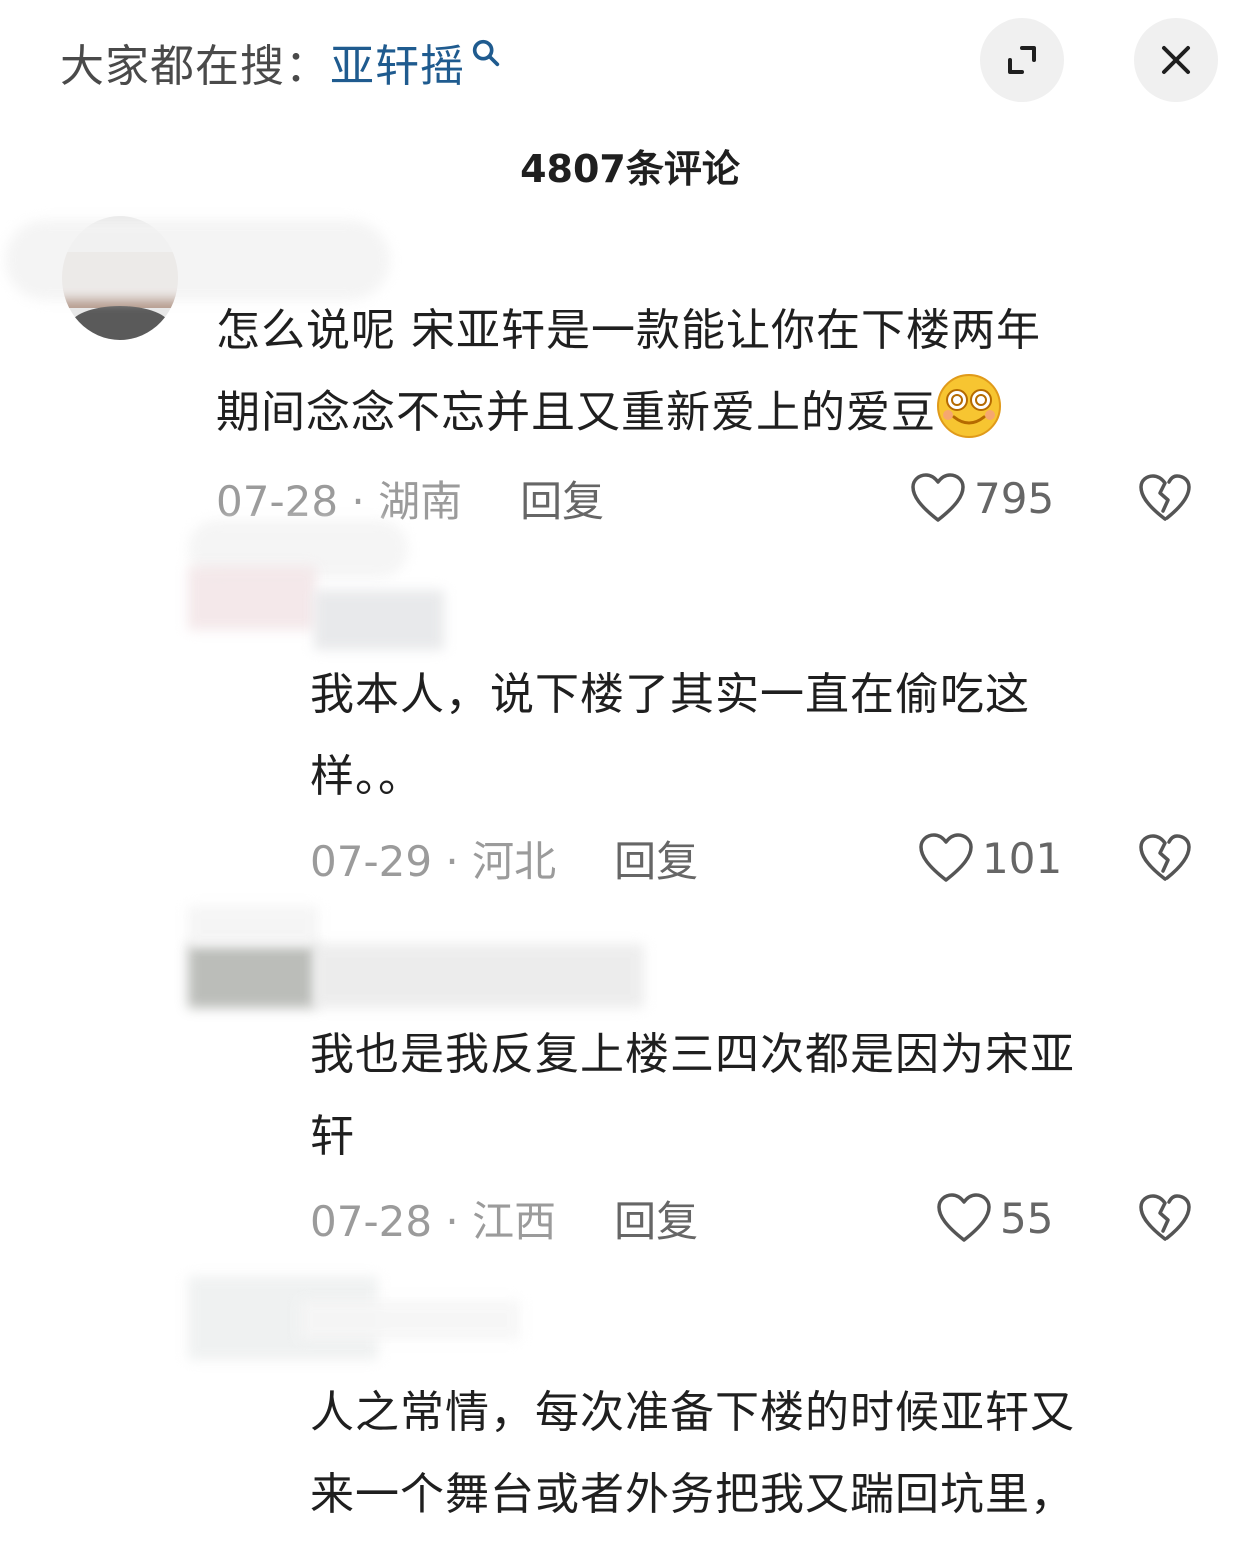 This screenshot has height=1557, width=1260. I want to click on comment-date-location: 07-29 · 河北, so click(433, 861).